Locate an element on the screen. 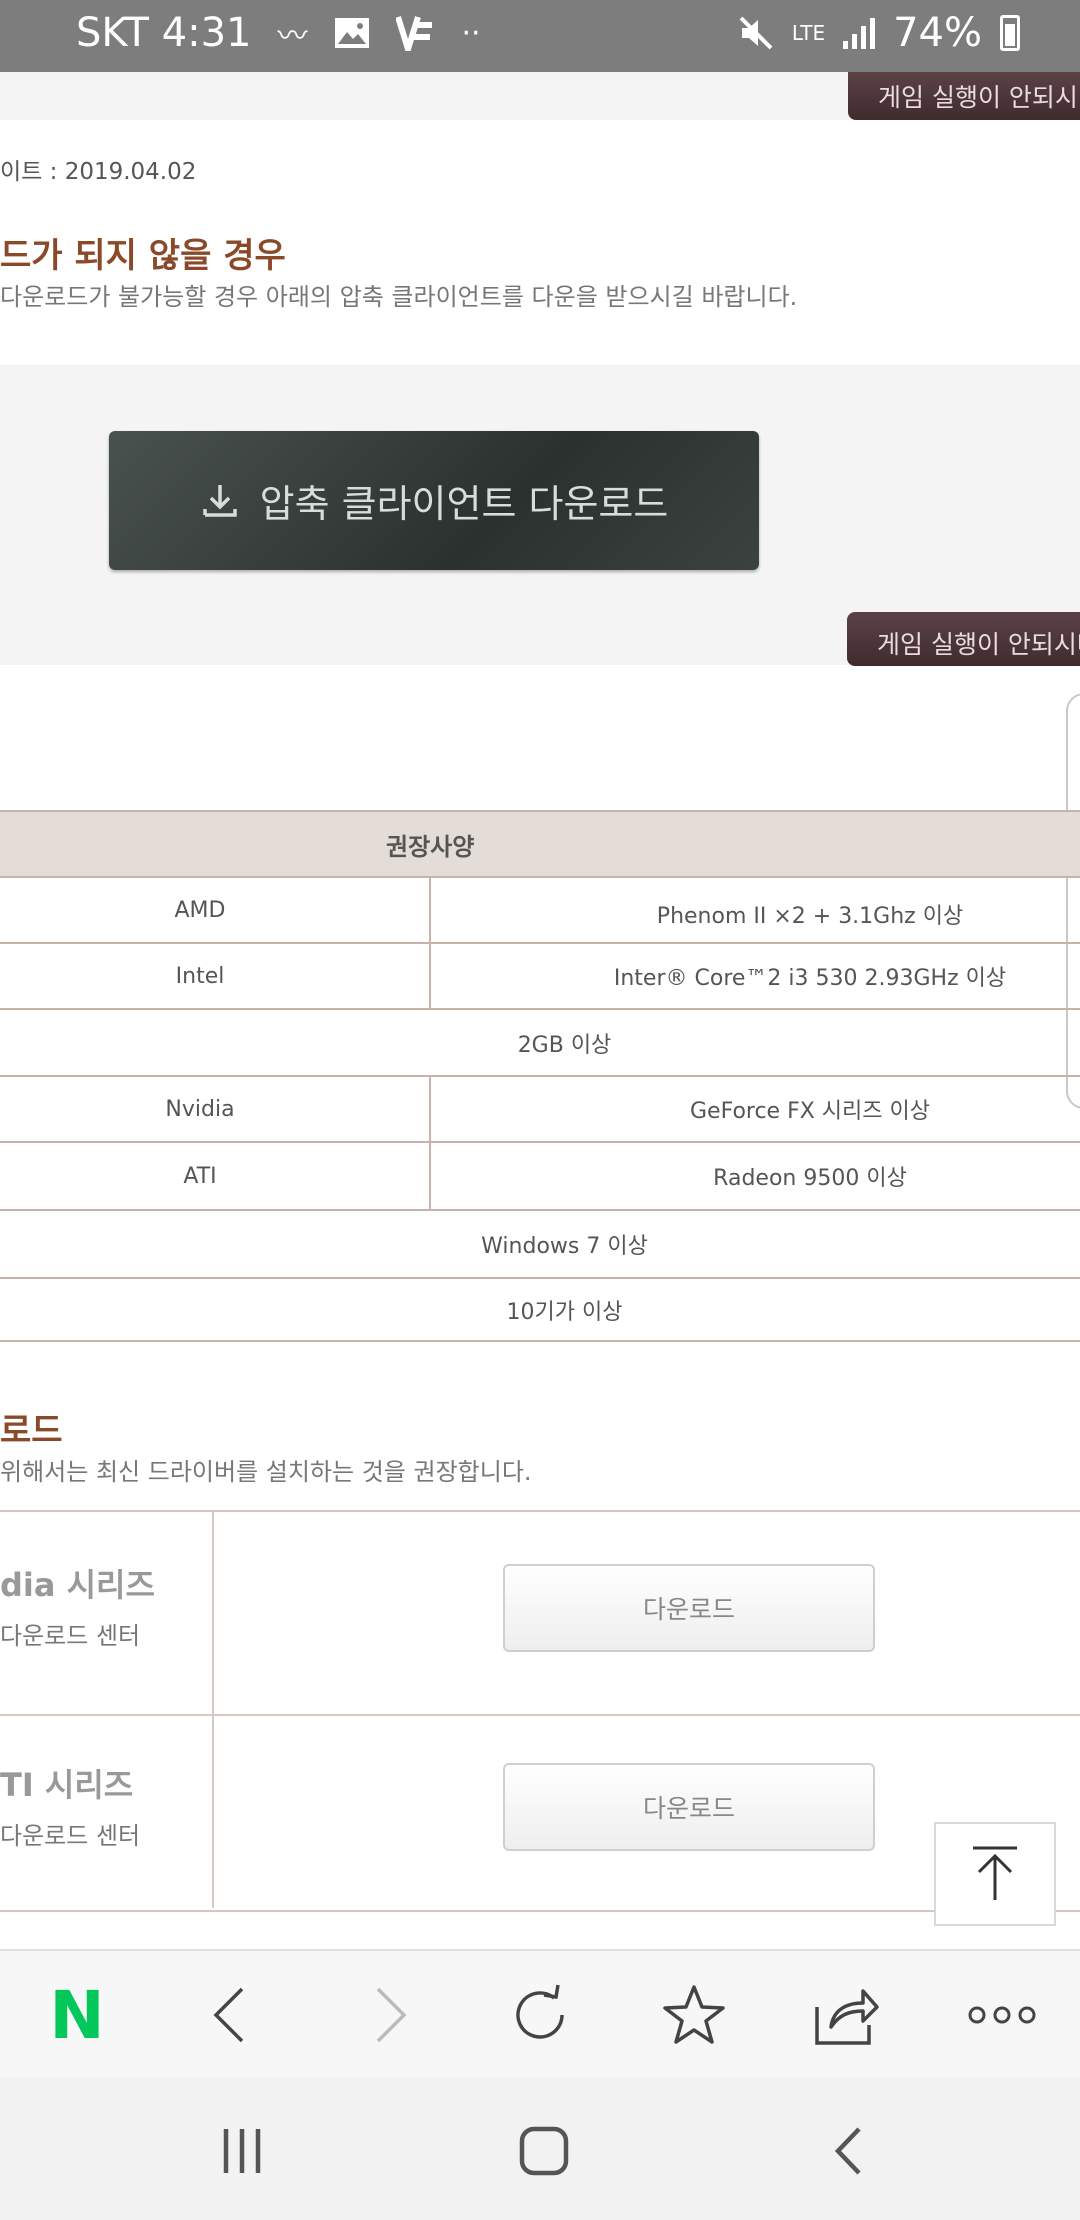  table-row: ATI Radeon 9500 이상 is located at coordinates (540, 1176).